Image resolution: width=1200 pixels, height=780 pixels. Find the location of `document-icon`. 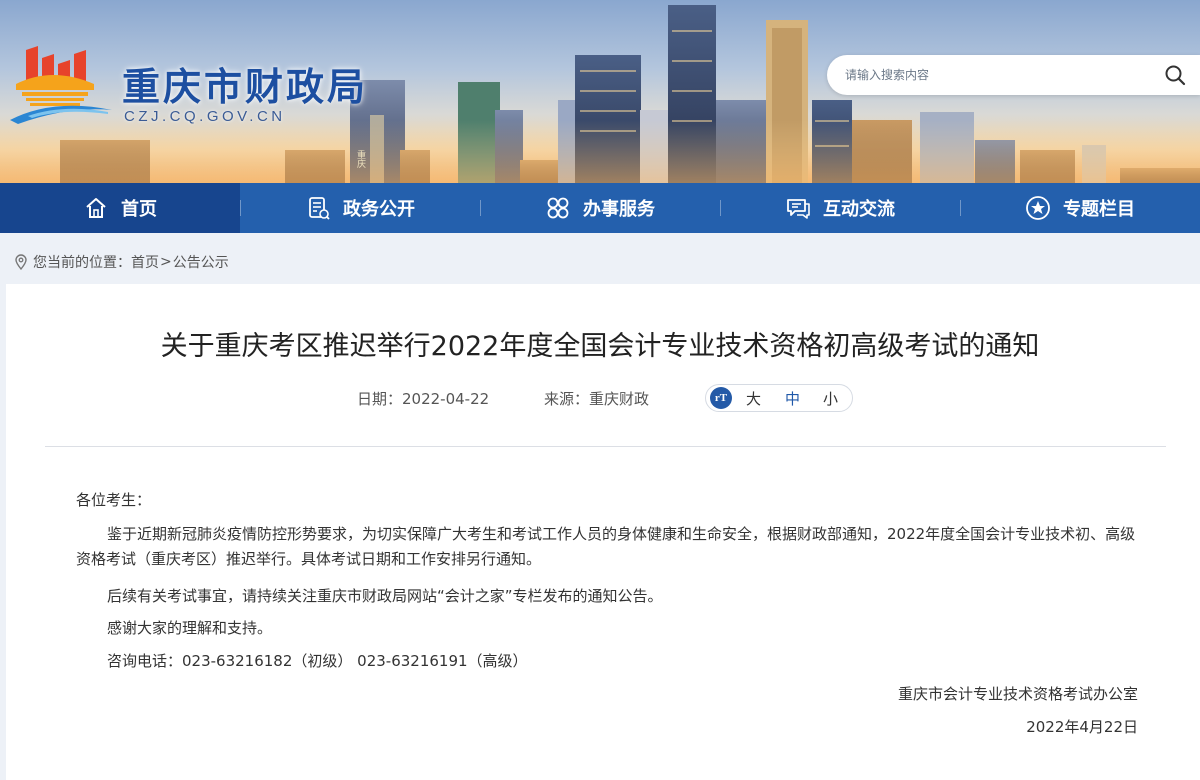

document-icon is located at coordinates (319, 208).